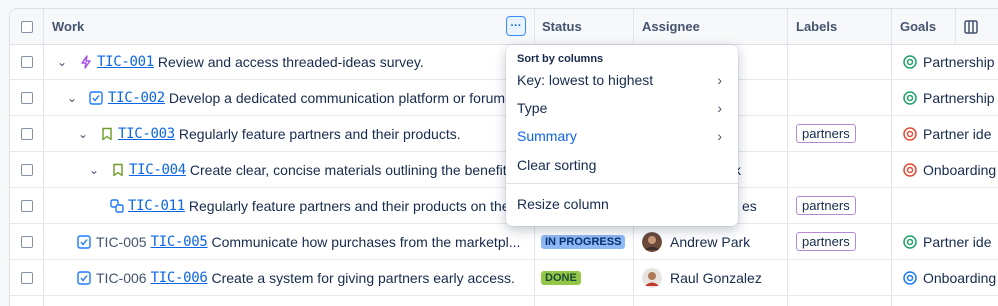 This screenshot has width=998, height=306. Describe the element at coordinates (716, 278) in the screenshot. I see `assignee-name: Raul Gonzalez` at that location.